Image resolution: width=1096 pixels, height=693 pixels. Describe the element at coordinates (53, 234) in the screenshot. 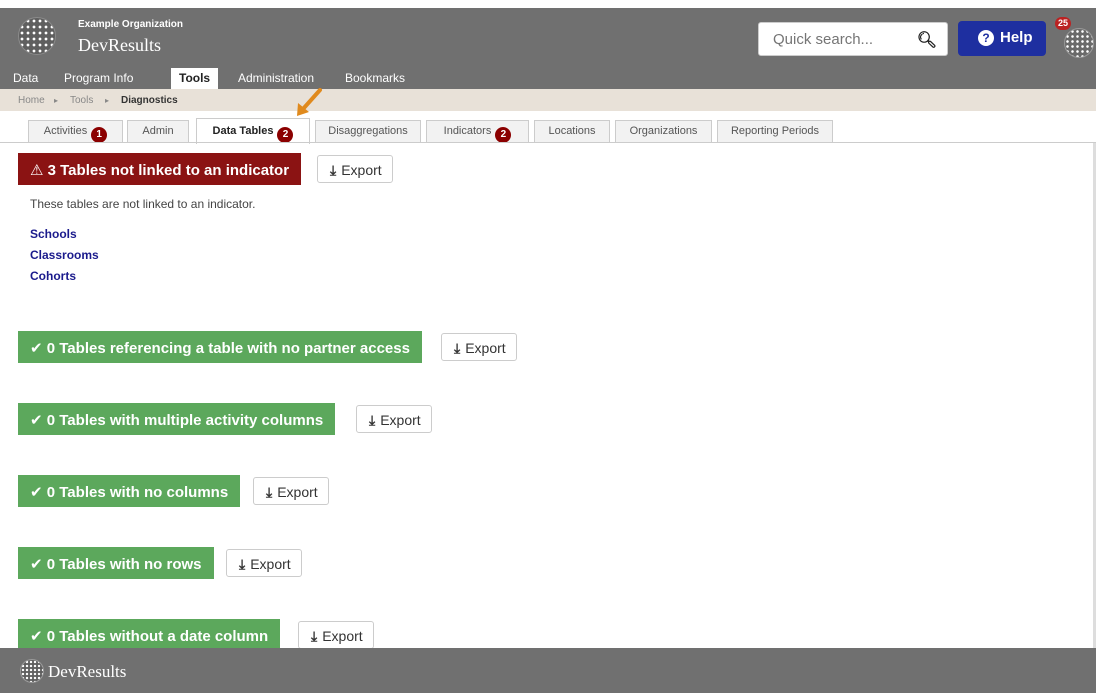

I see `table-link-schools: Schools` at that location.